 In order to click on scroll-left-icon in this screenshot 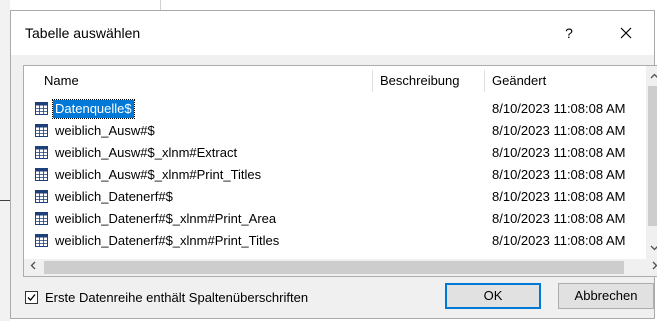, I will do `click(32, 267)`.